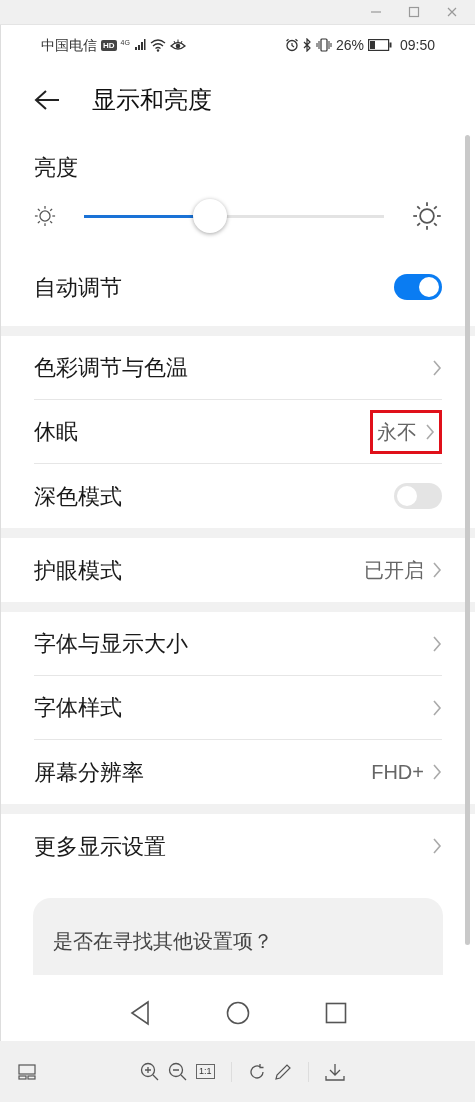  What do you see at coordinates (238, 368) in the screenshot?
I see `settings-row: 色彩调节与色温` at bounding box center [238, 368].